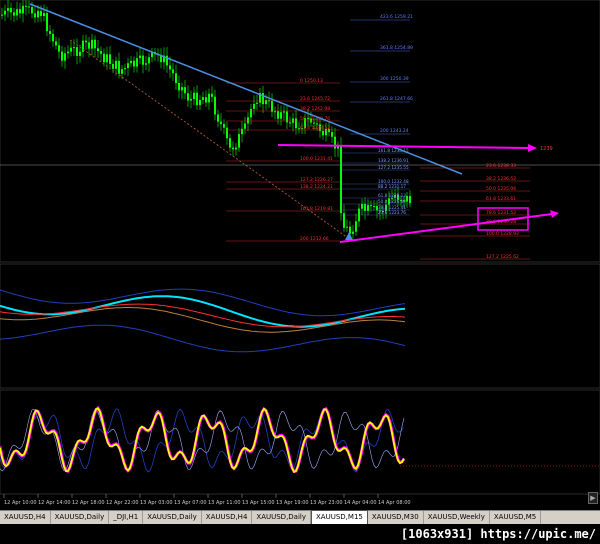 The width and height of the screenshot is (600, 544). I want to click on tab-chart-10: XAUUSD,M5, so click(516, 517).